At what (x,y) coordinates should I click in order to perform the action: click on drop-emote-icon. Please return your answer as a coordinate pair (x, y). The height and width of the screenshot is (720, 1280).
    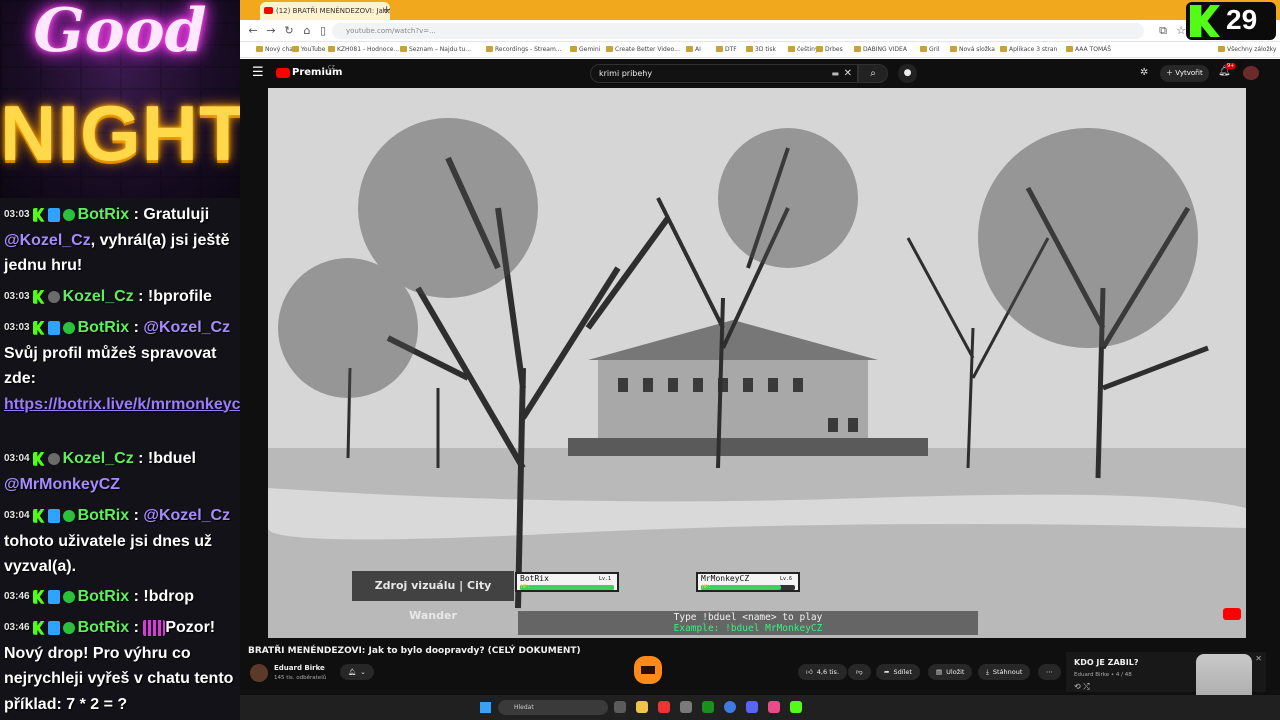
    Looking at the image, I should click on (154, 627).